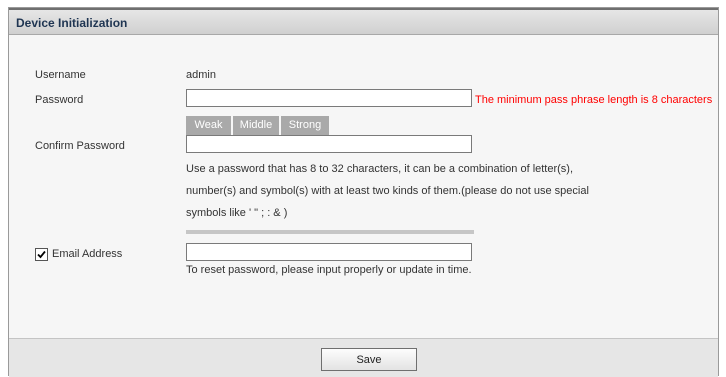 This screenshot has height=377, width=726. I want to click on strength-weak: Weak, so click(208, 125).